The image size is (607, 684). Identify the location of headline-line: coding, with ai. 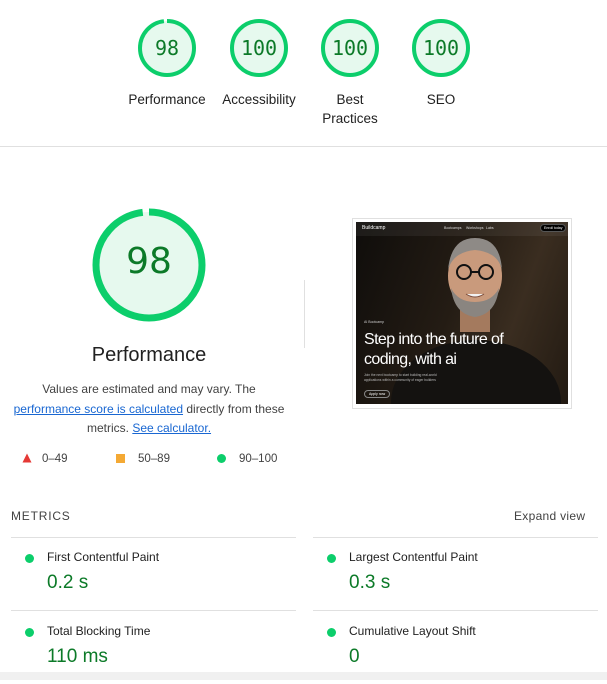
(410, 359).